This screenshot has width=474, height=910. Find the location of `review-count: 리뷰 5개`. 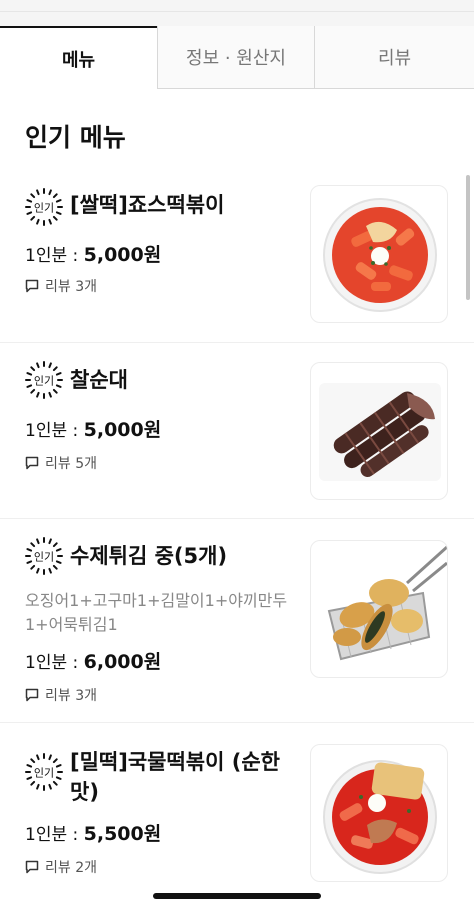

review-count: 리뷰 5개 is located at coordinates (61, 463).